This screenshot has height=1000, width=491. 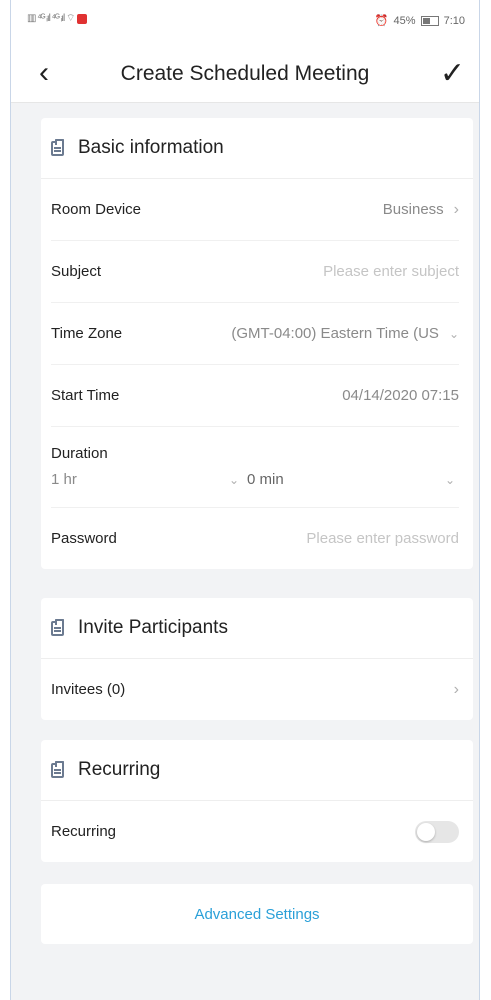 I want to click on subject-label: Subject, so click(x=76, y=271).